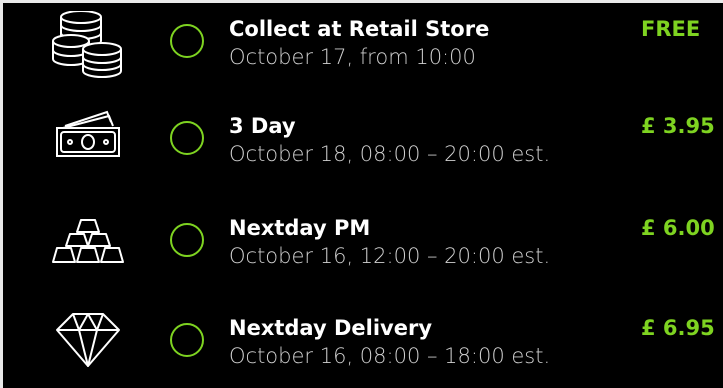  I want to click on radio-3-day, so click(187, 138).